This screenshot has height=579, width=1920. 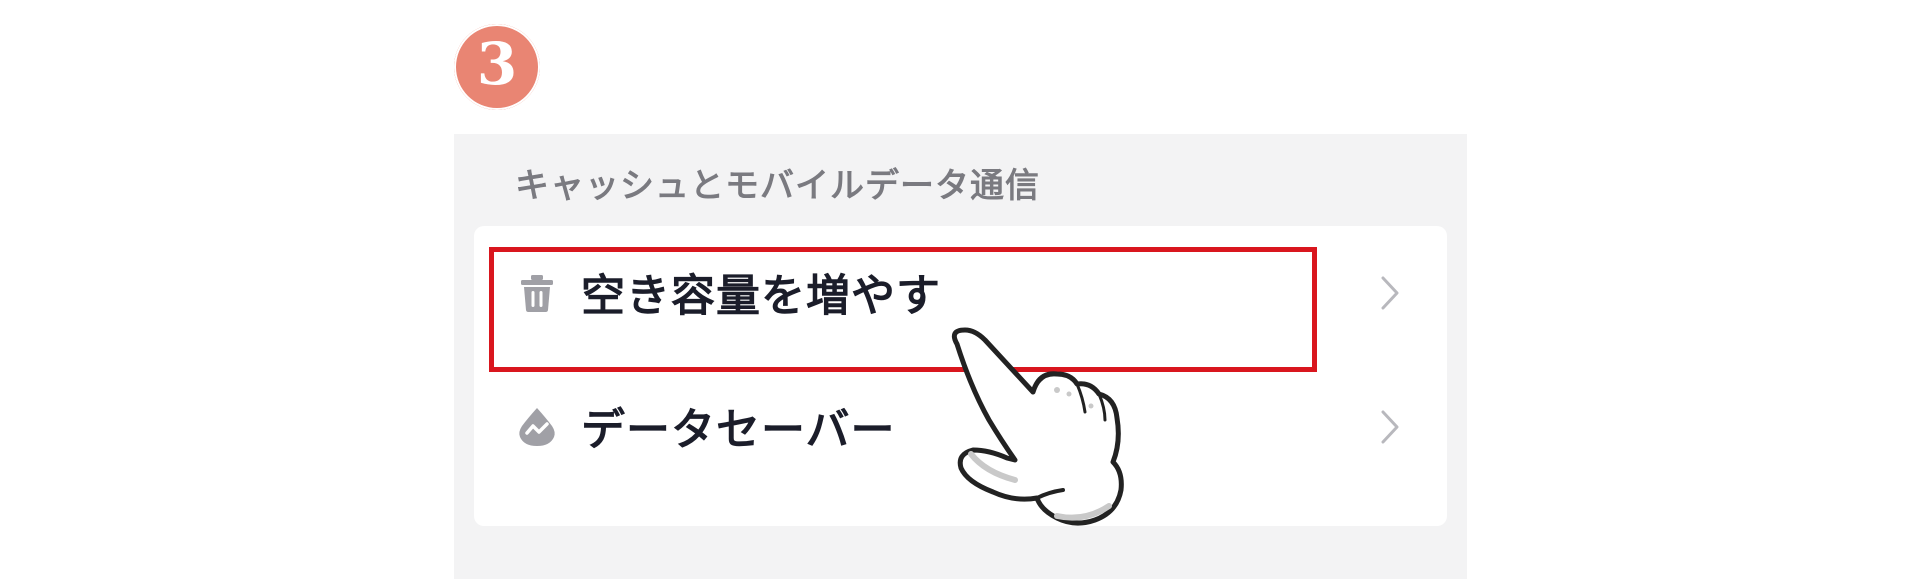 I want to click on settings-item-free-up-space: 空き容量を増やす, so click(x=960, y=293).